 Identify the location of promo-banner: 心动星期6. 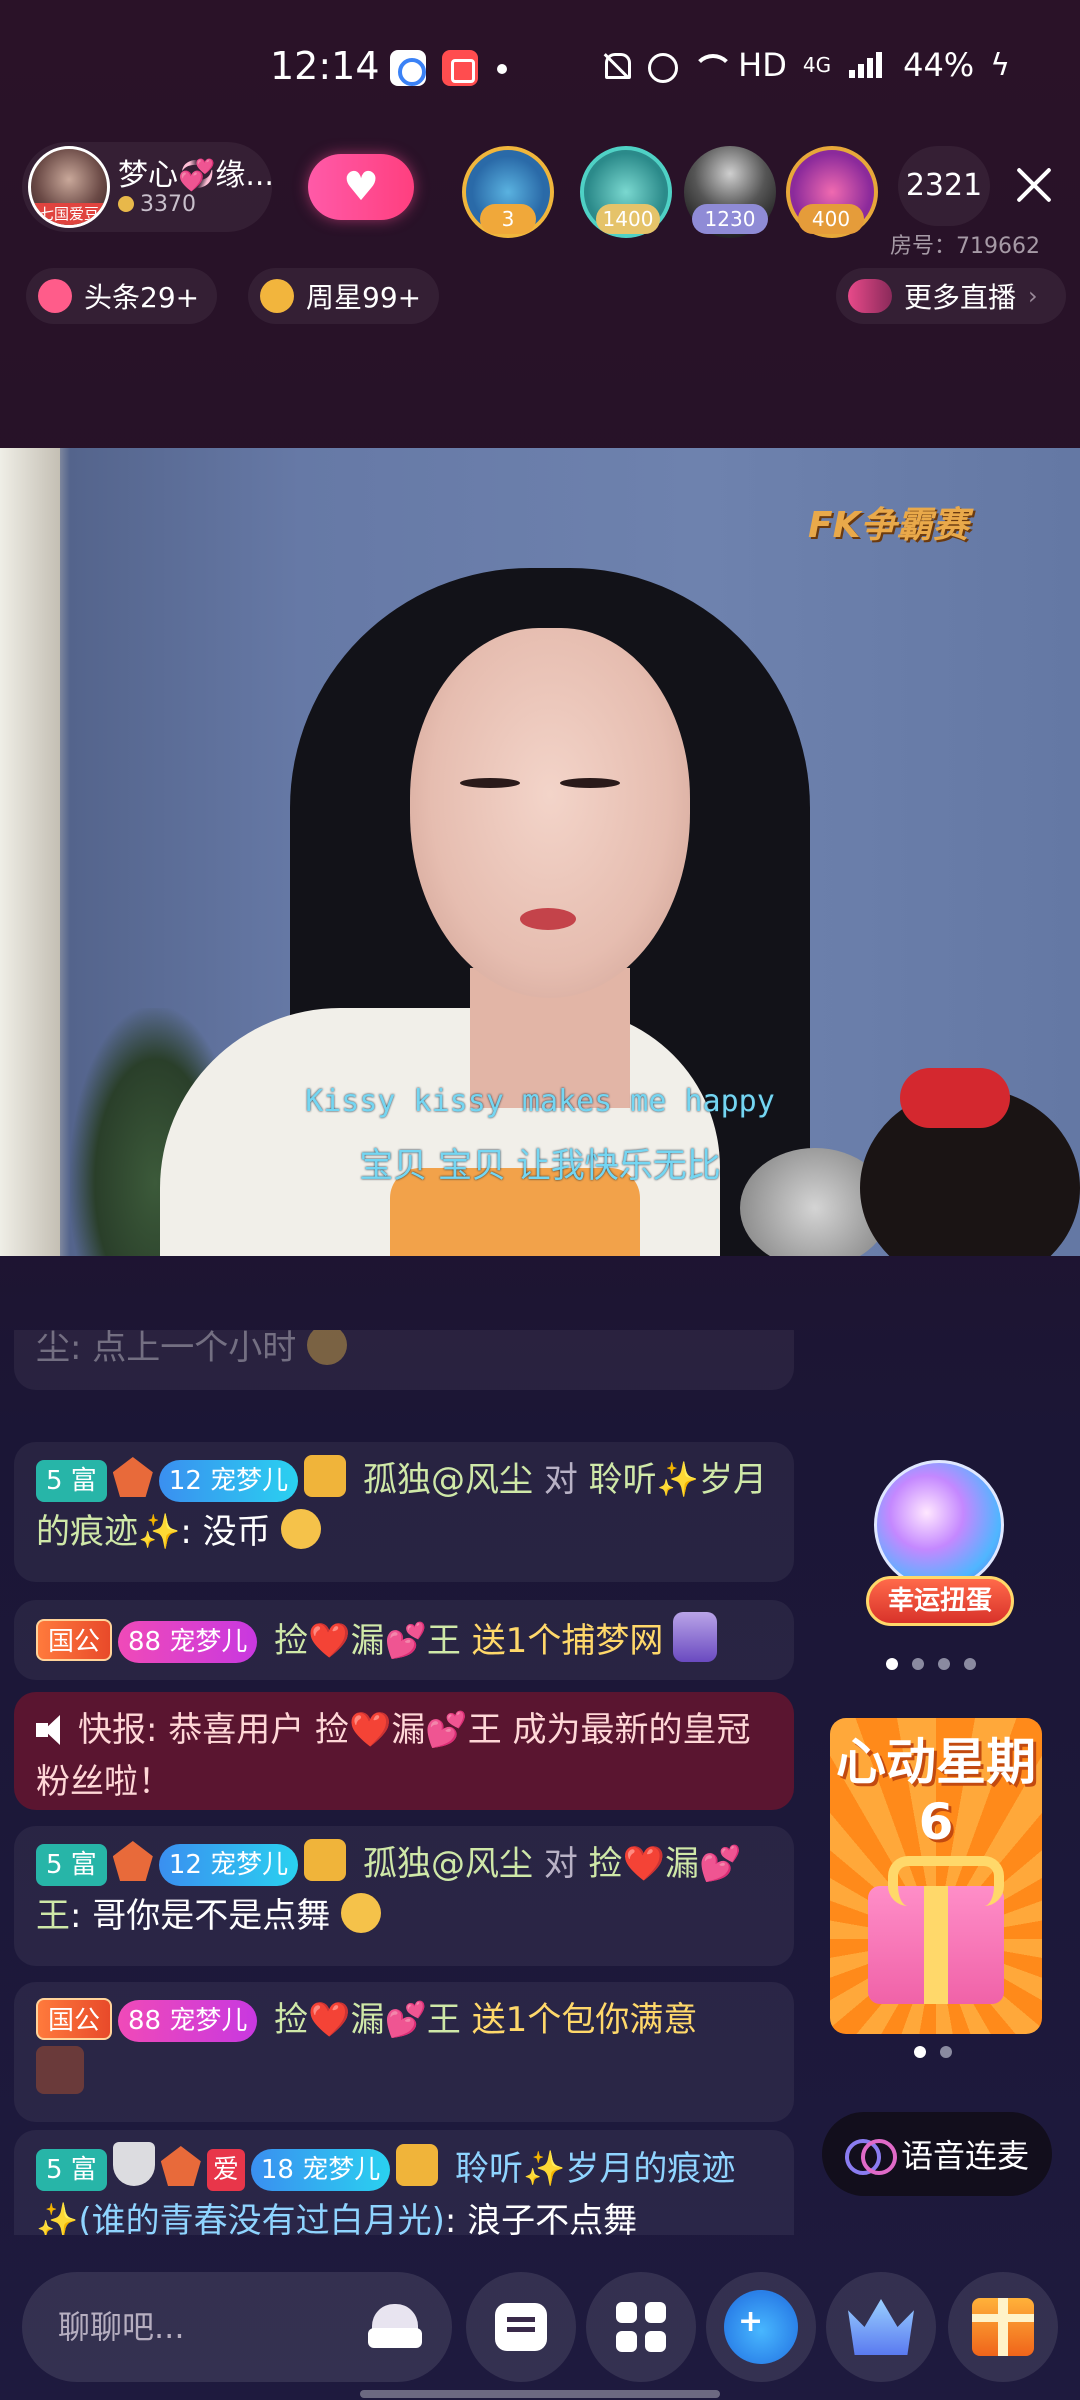
(936, 1876).